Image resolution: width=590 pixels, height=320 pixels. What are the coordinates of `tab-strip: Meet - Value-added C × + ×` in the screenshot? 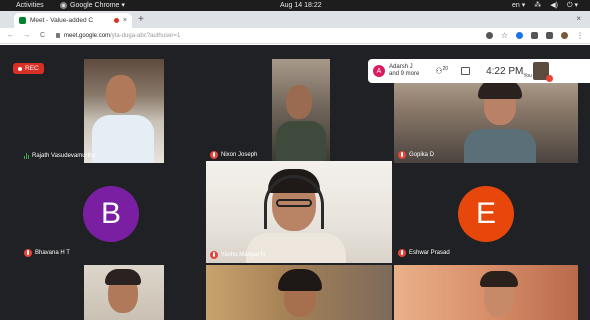 It's located at (295, 19).